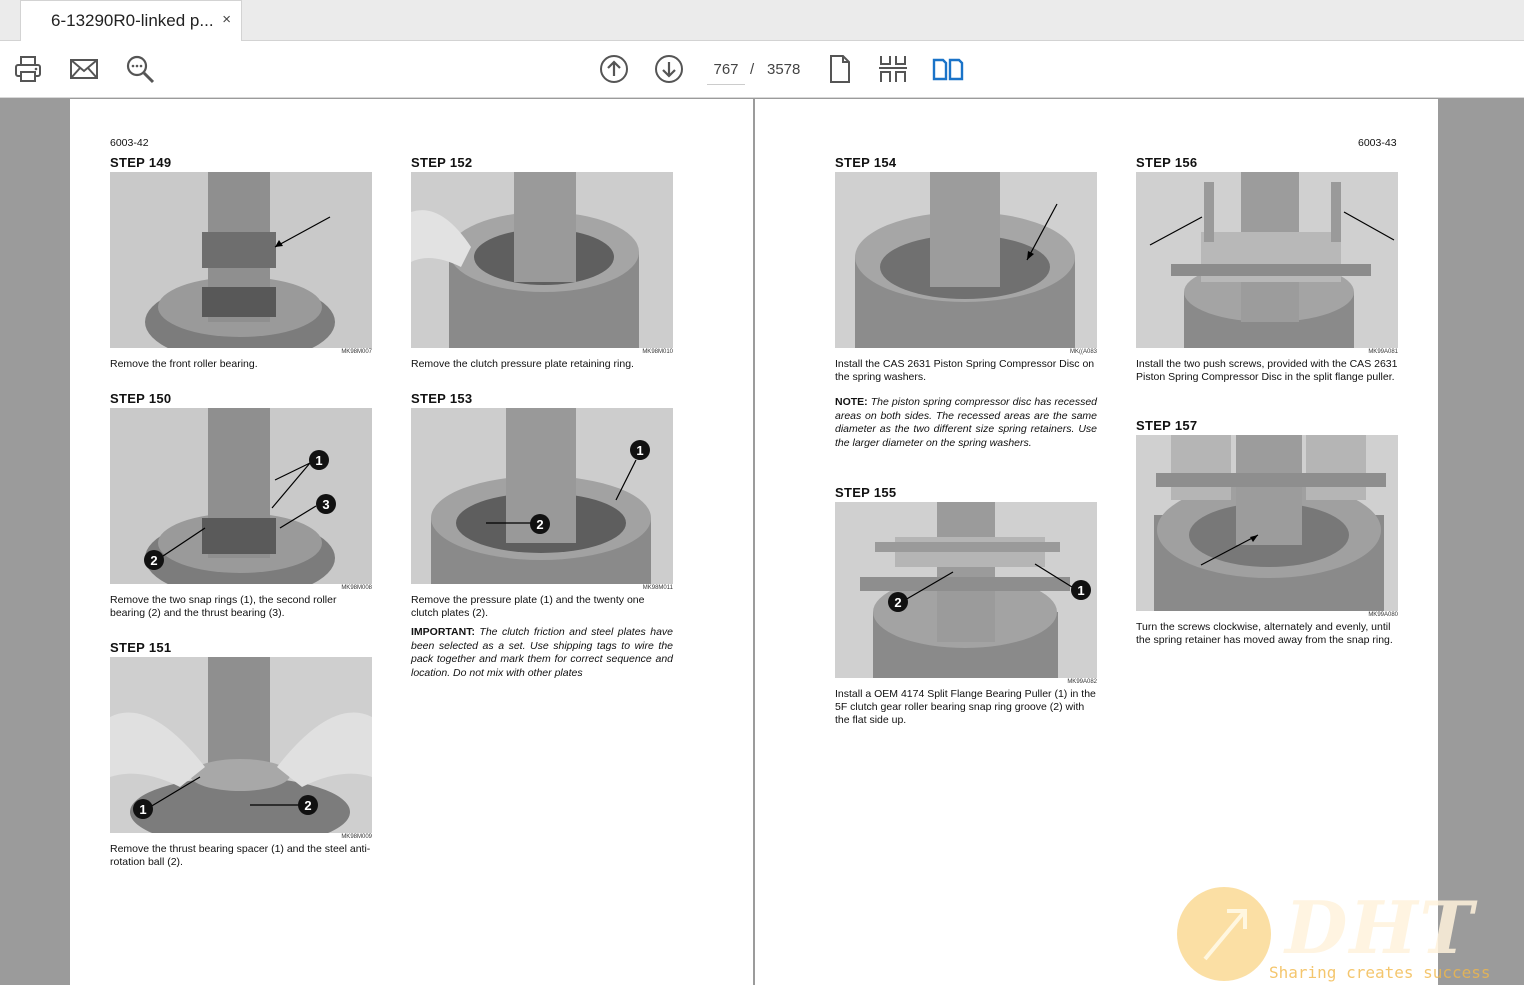  I want to click on photo-push-screws, so click(1267, 260).